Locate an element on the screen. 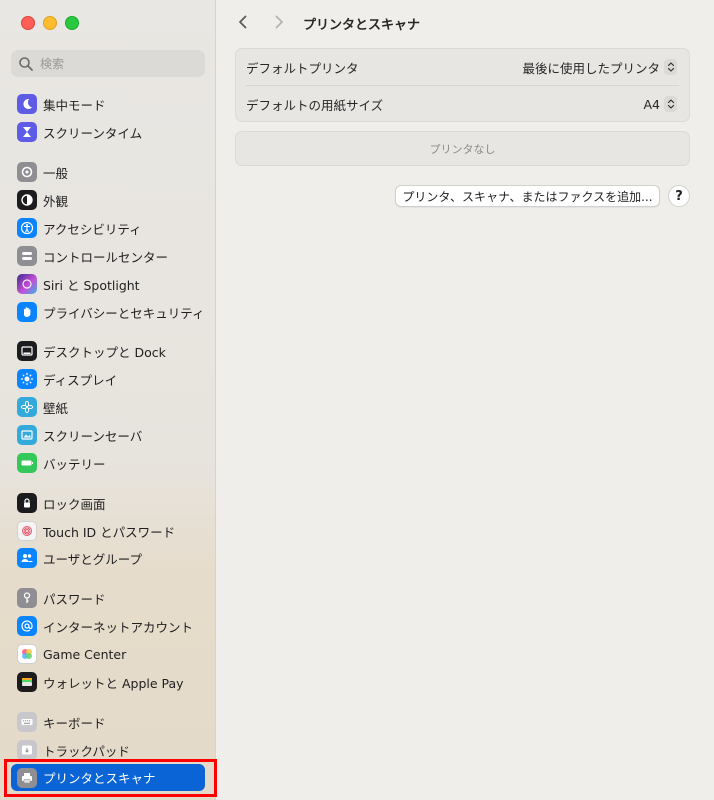 Image resolution: width=714 pixels, height=800 pixels. sidebar-item-users-groups: ユーザとグループ is located at coordinates (108, 558).